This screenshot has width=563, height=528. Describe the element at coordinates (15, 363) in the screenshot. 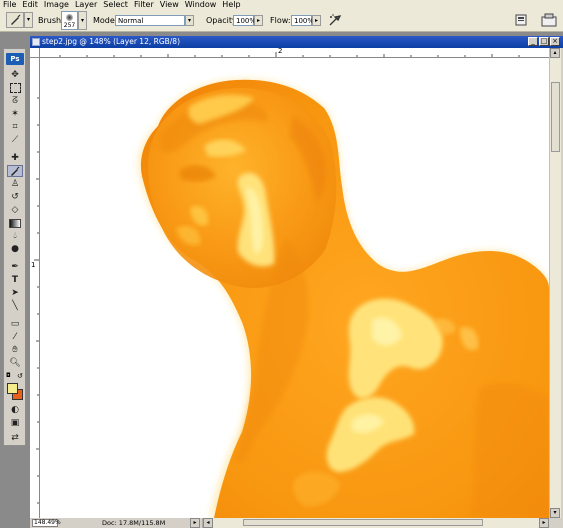

I see `zoom-tool-icon: 🔍︎` at that location.